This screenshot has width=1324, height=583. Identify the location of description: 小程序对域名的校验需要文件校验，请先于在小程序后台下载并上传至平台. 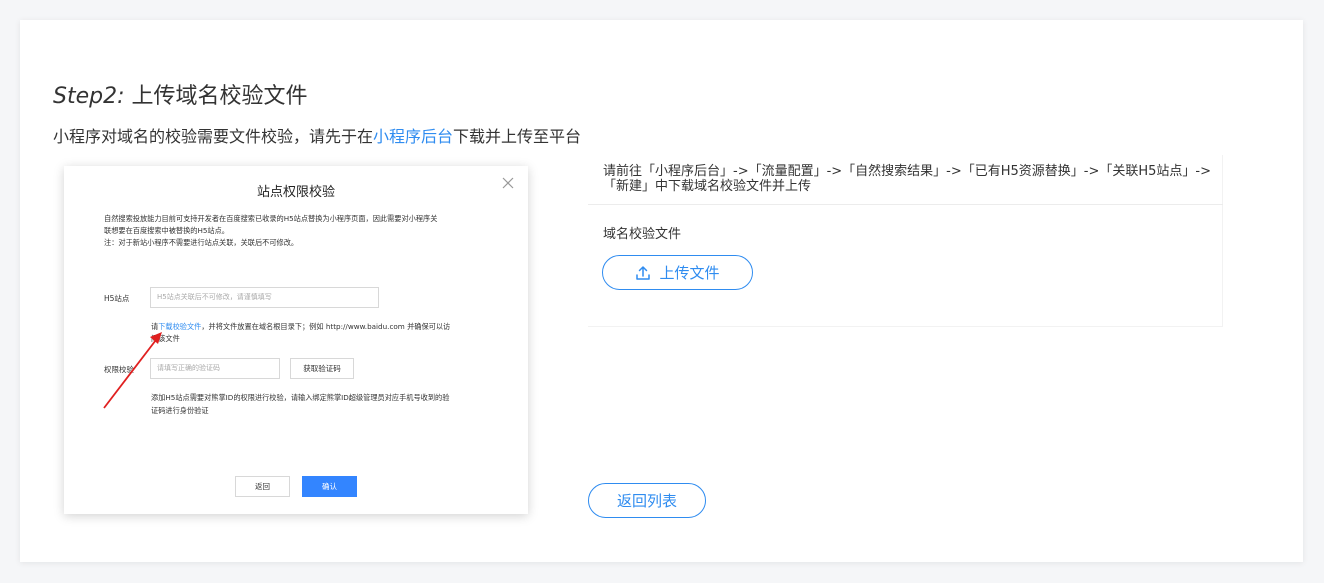
(317, 135).